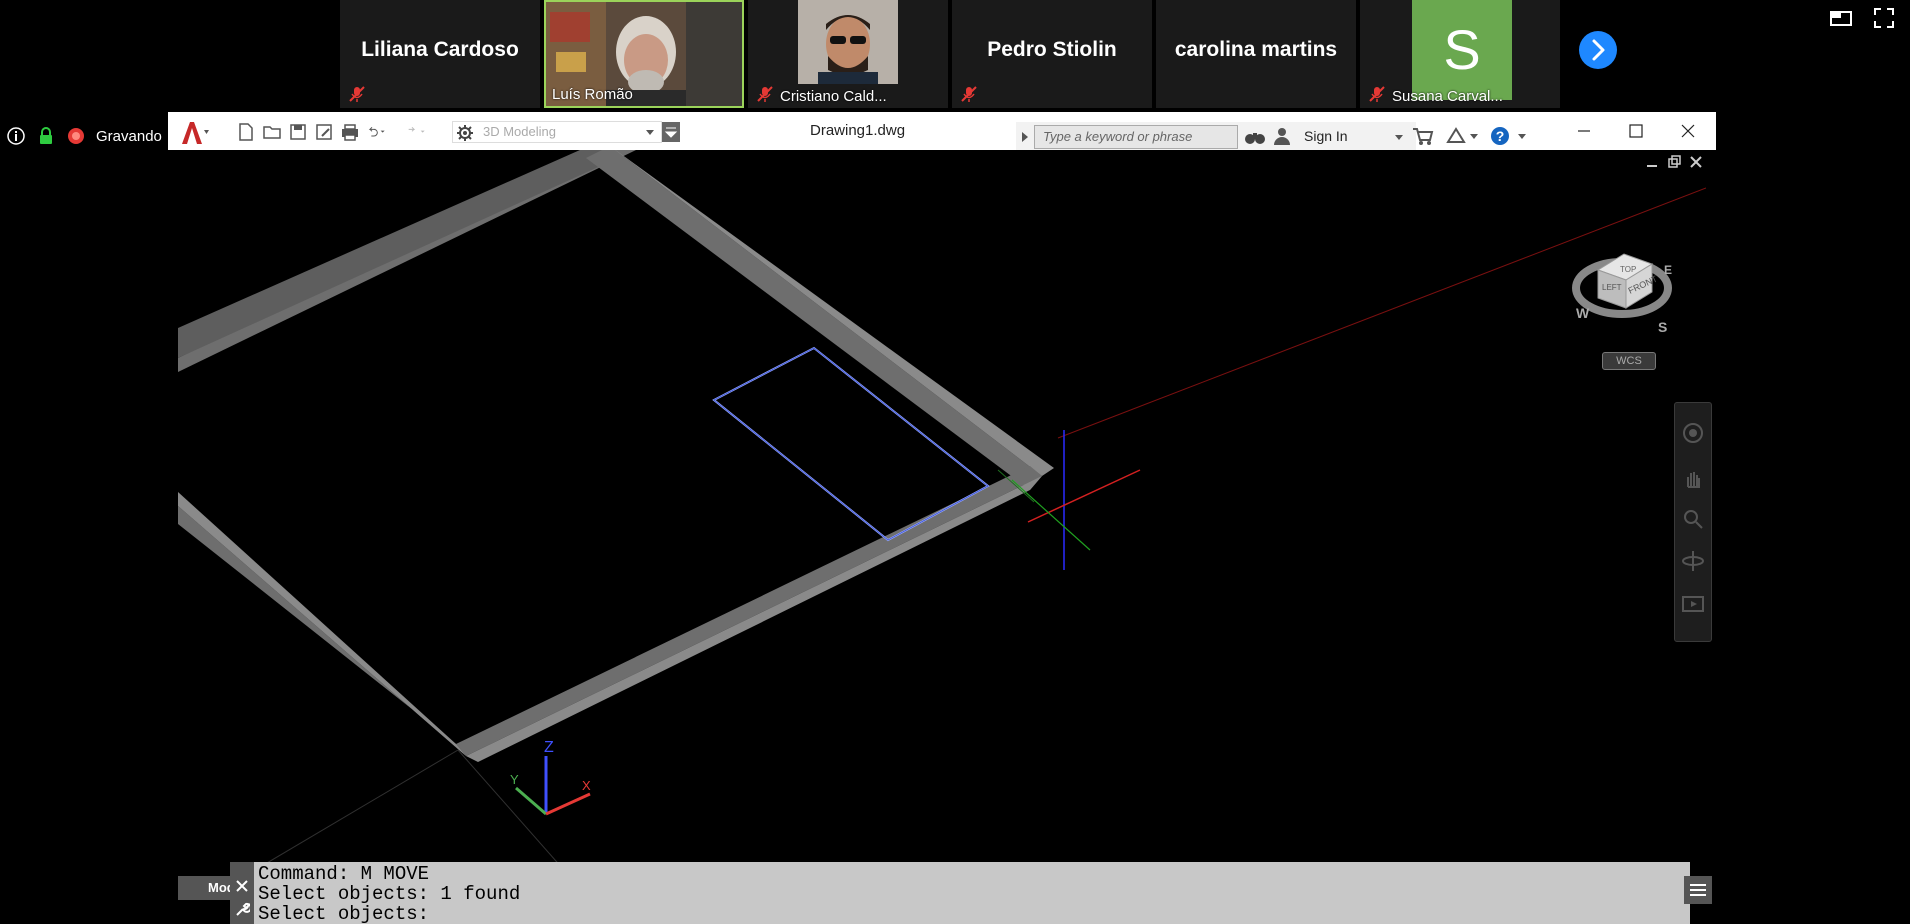  I want to click on command-line-0: Command: M MOVE, so click(344, 874).